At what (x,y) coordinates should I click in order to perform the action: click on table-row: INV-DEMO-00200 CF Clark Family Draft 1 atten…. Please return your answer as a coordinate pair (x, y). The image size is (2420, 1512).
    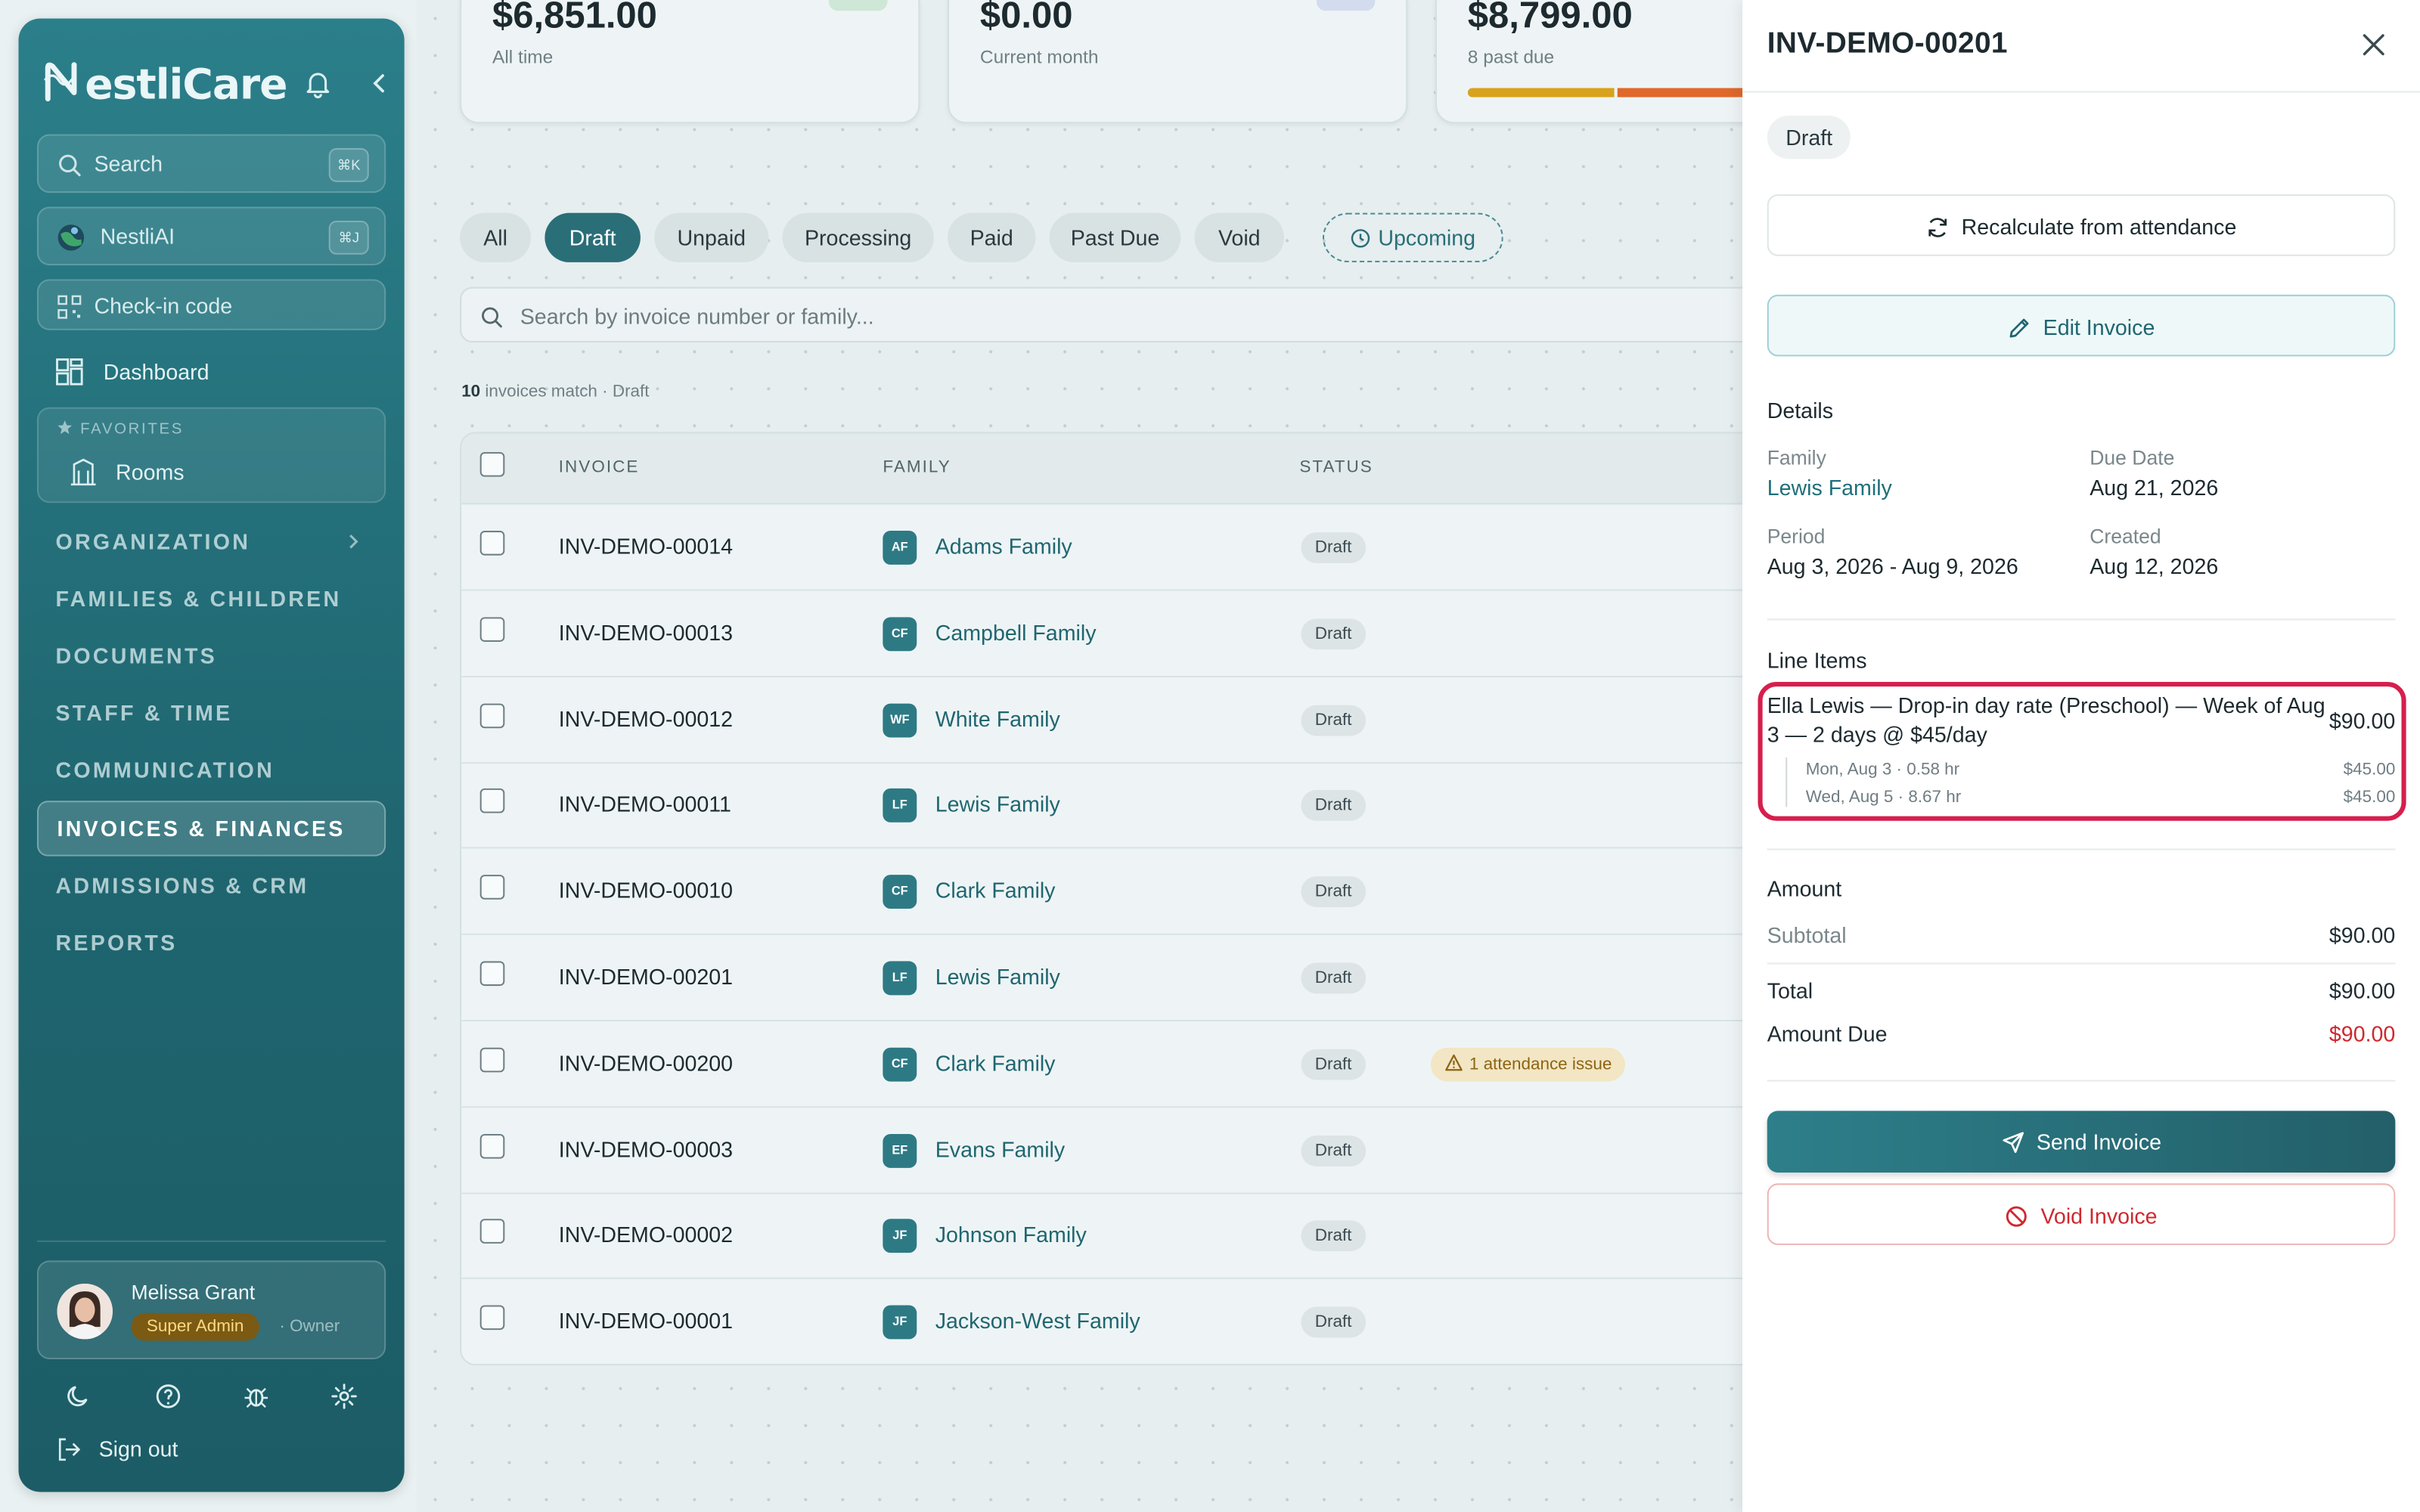
    Looking at the image, I should click on (1108, 1064).